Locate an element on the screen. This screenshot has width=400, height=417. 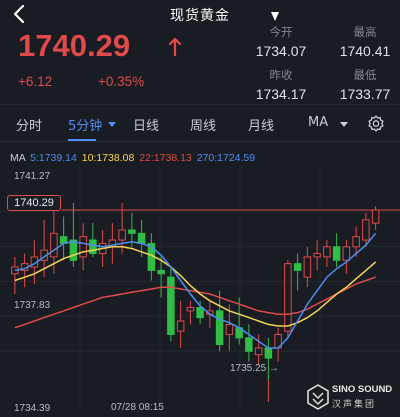
tab-5min: 5分钟 is located at coordinates (85, 124).